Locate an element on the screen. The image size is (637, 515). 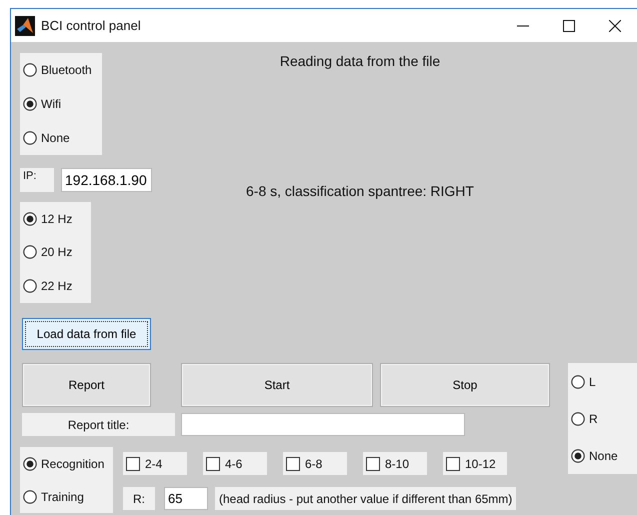
app-icon is located at coordinates (25, 26).